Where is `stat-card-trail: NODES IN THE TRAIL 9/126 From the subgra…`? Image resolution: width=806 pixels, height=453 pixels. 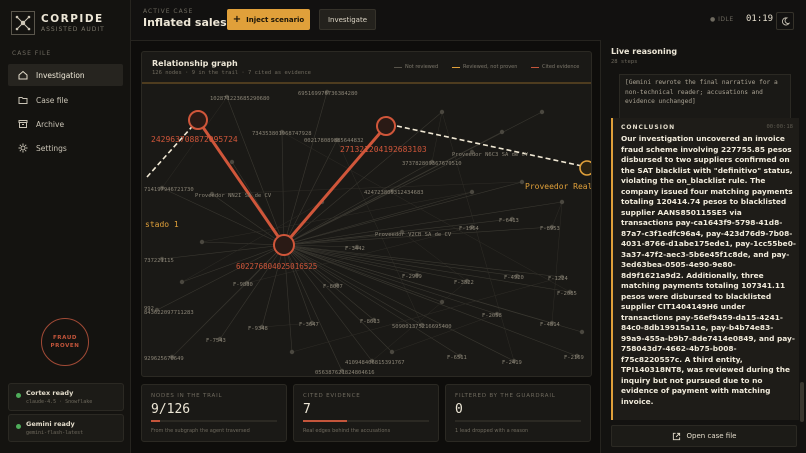 stat-card-trail: NODES IN THE TRAIL 9/126 From the subgra… is located at coordinates (214, 413).